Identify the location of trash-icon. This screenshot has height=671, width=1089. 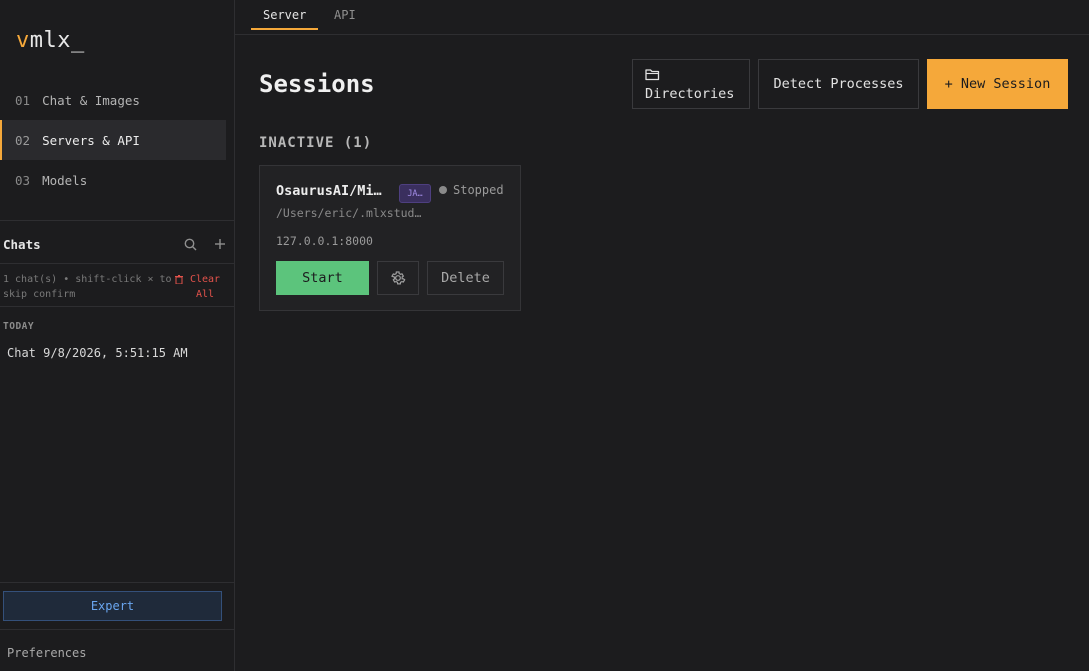
(179, 279).